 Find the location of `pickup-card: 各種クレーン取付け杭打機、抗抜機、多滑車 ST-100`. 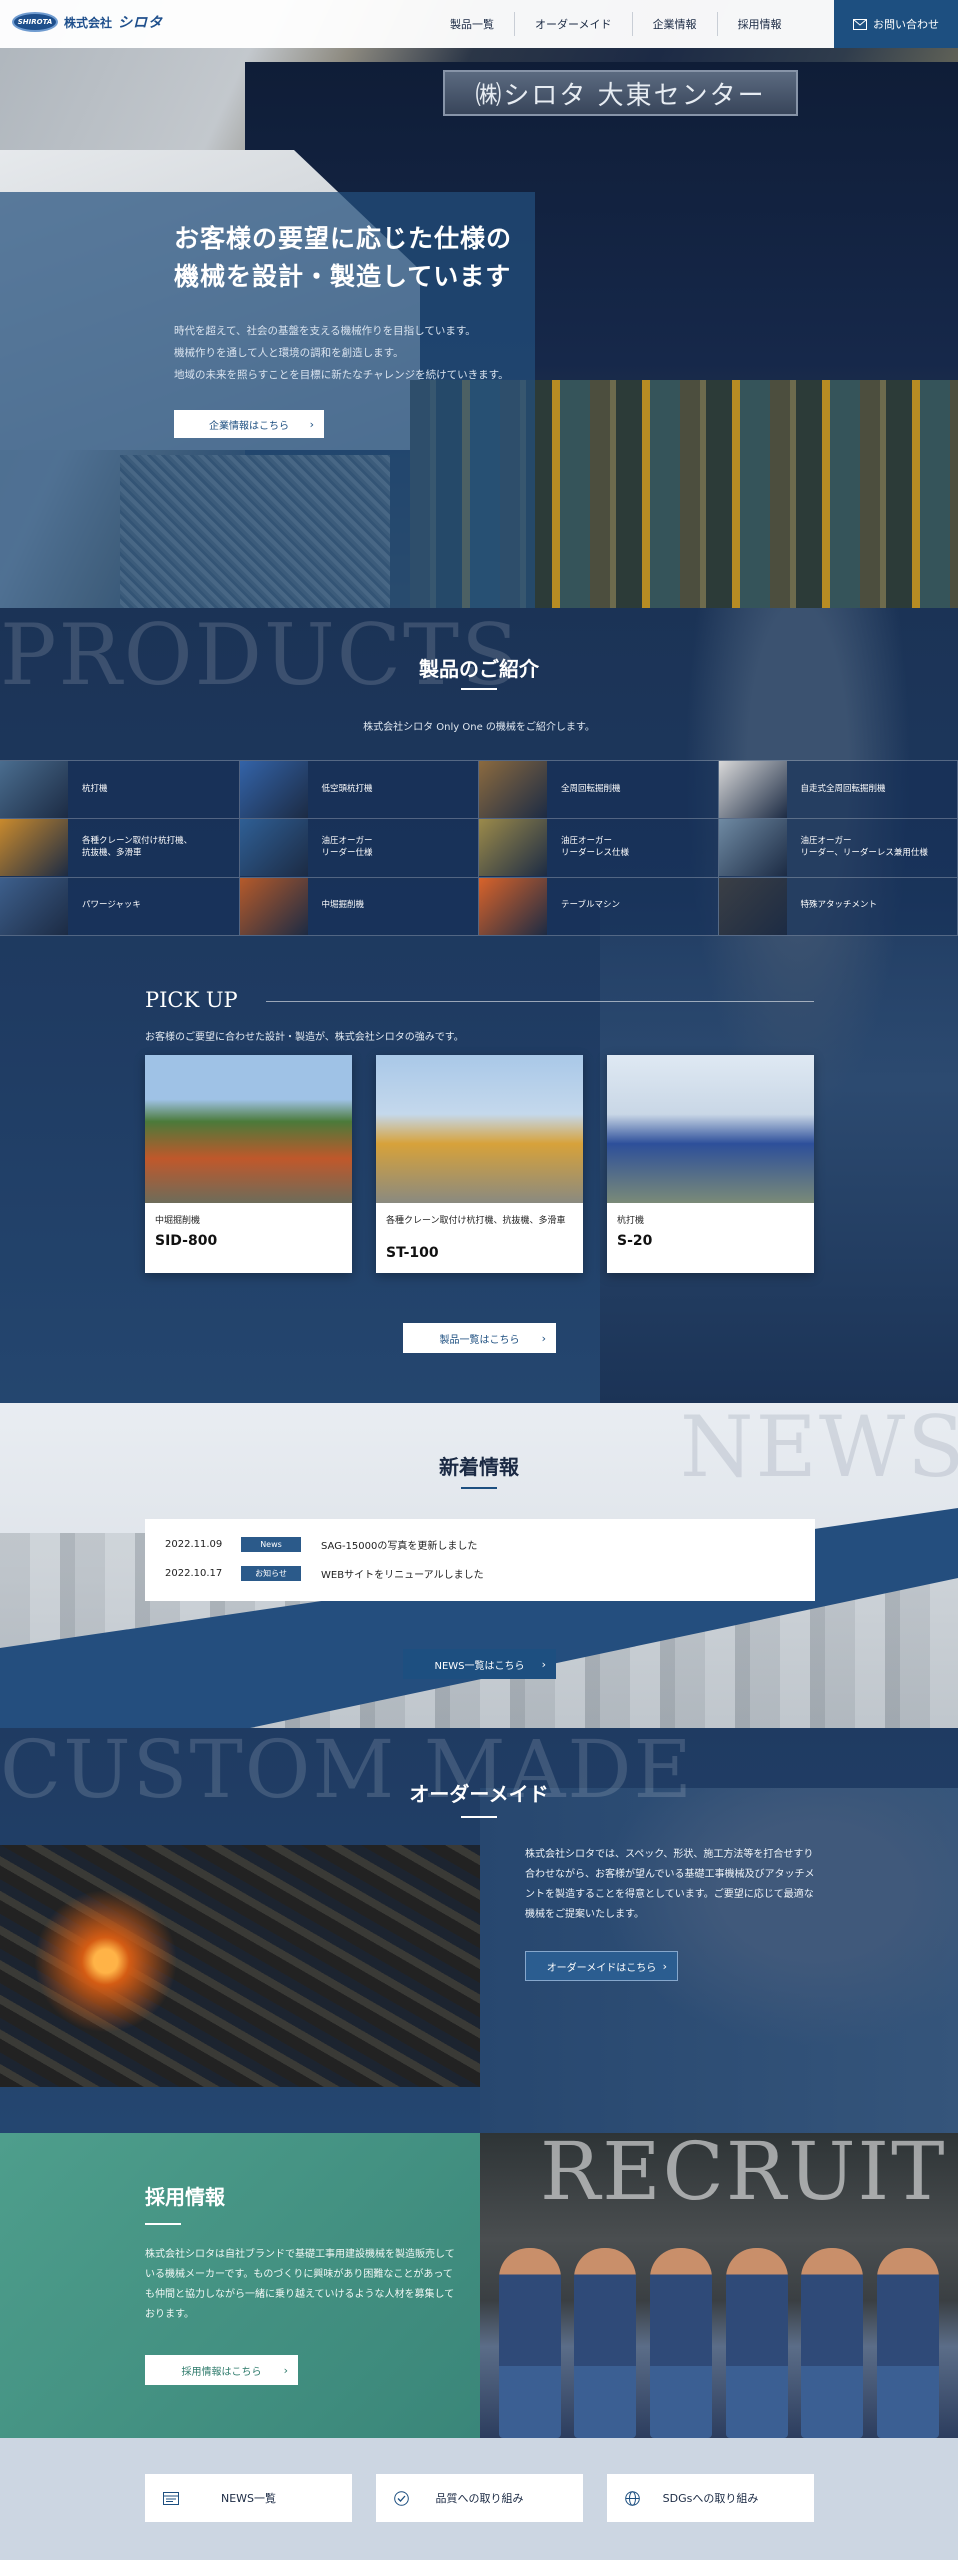

pickup-card: 各種クレーン取付け杭打機、抗抜機、多滑車 ST-100 is located at coordinates (479, 1164).